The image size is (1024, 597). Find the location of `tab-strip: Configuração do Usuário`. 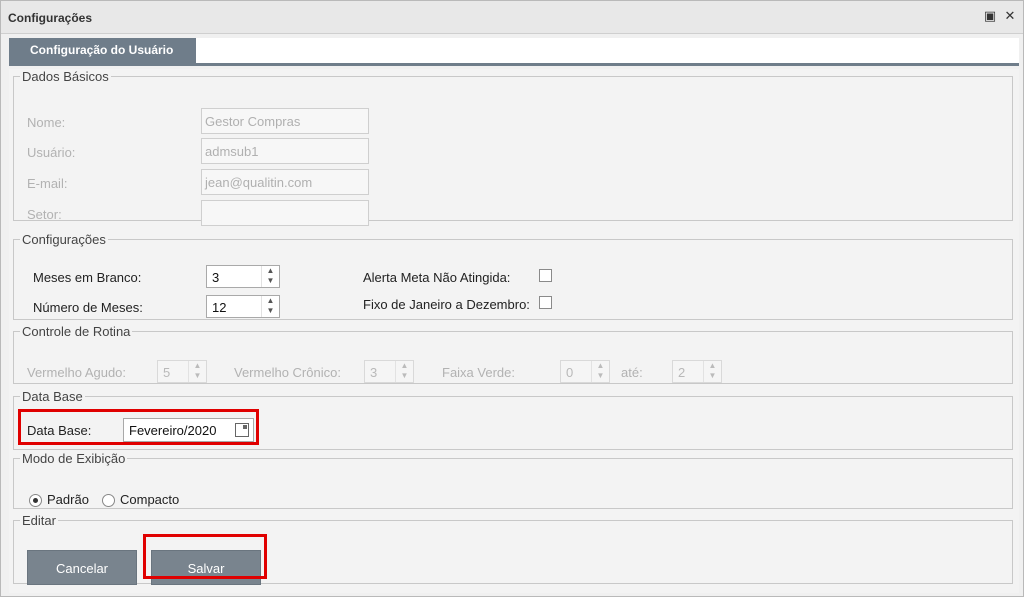

tab-strip: Configuração do Usuário is located at coordinates (514, 52).